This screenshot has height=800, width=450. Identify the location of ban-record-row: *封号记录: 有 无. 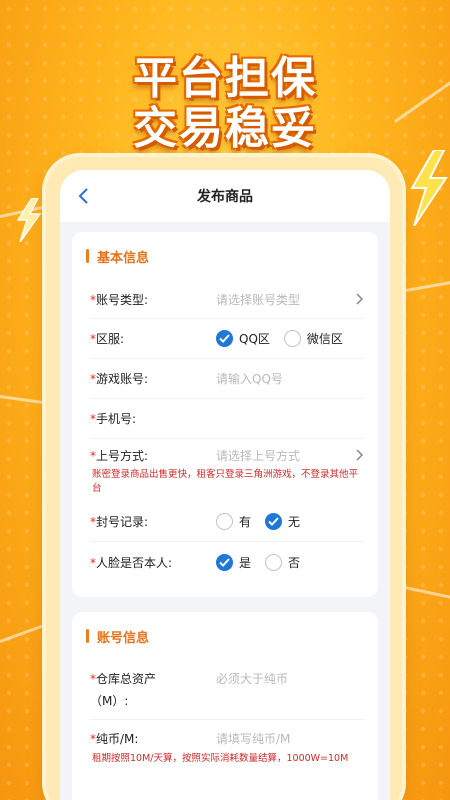
(227, 522).